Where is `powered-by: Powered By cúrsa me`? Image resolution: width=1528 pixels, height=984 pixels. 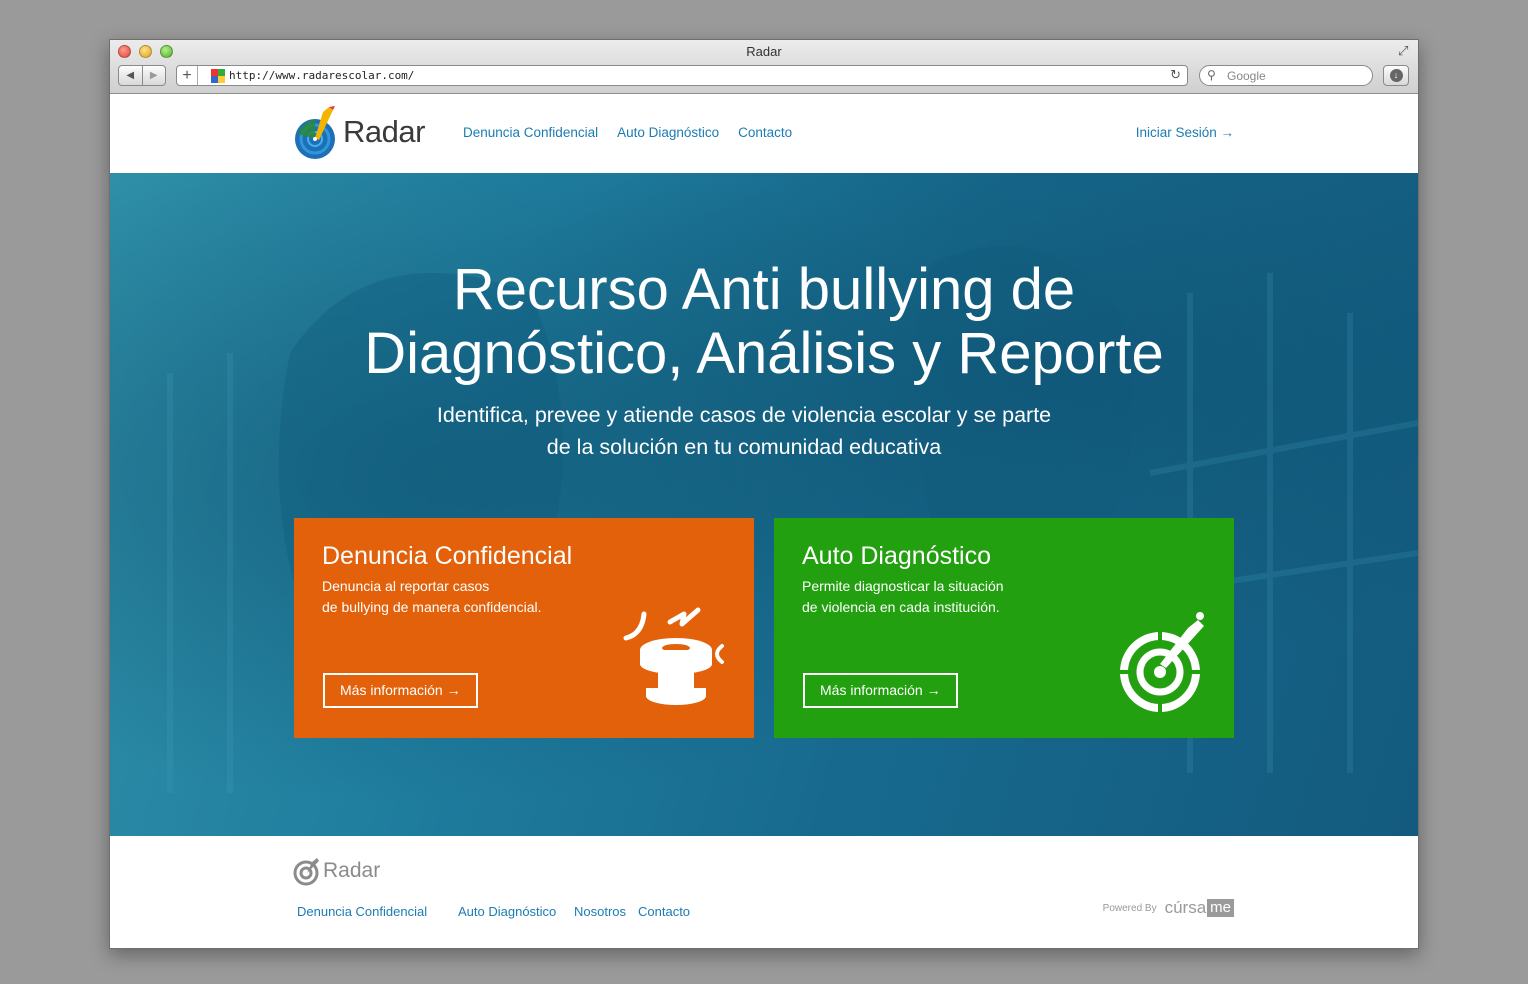
powered-by: Powered By cúrsa me is located at coordinates (1168, 908).